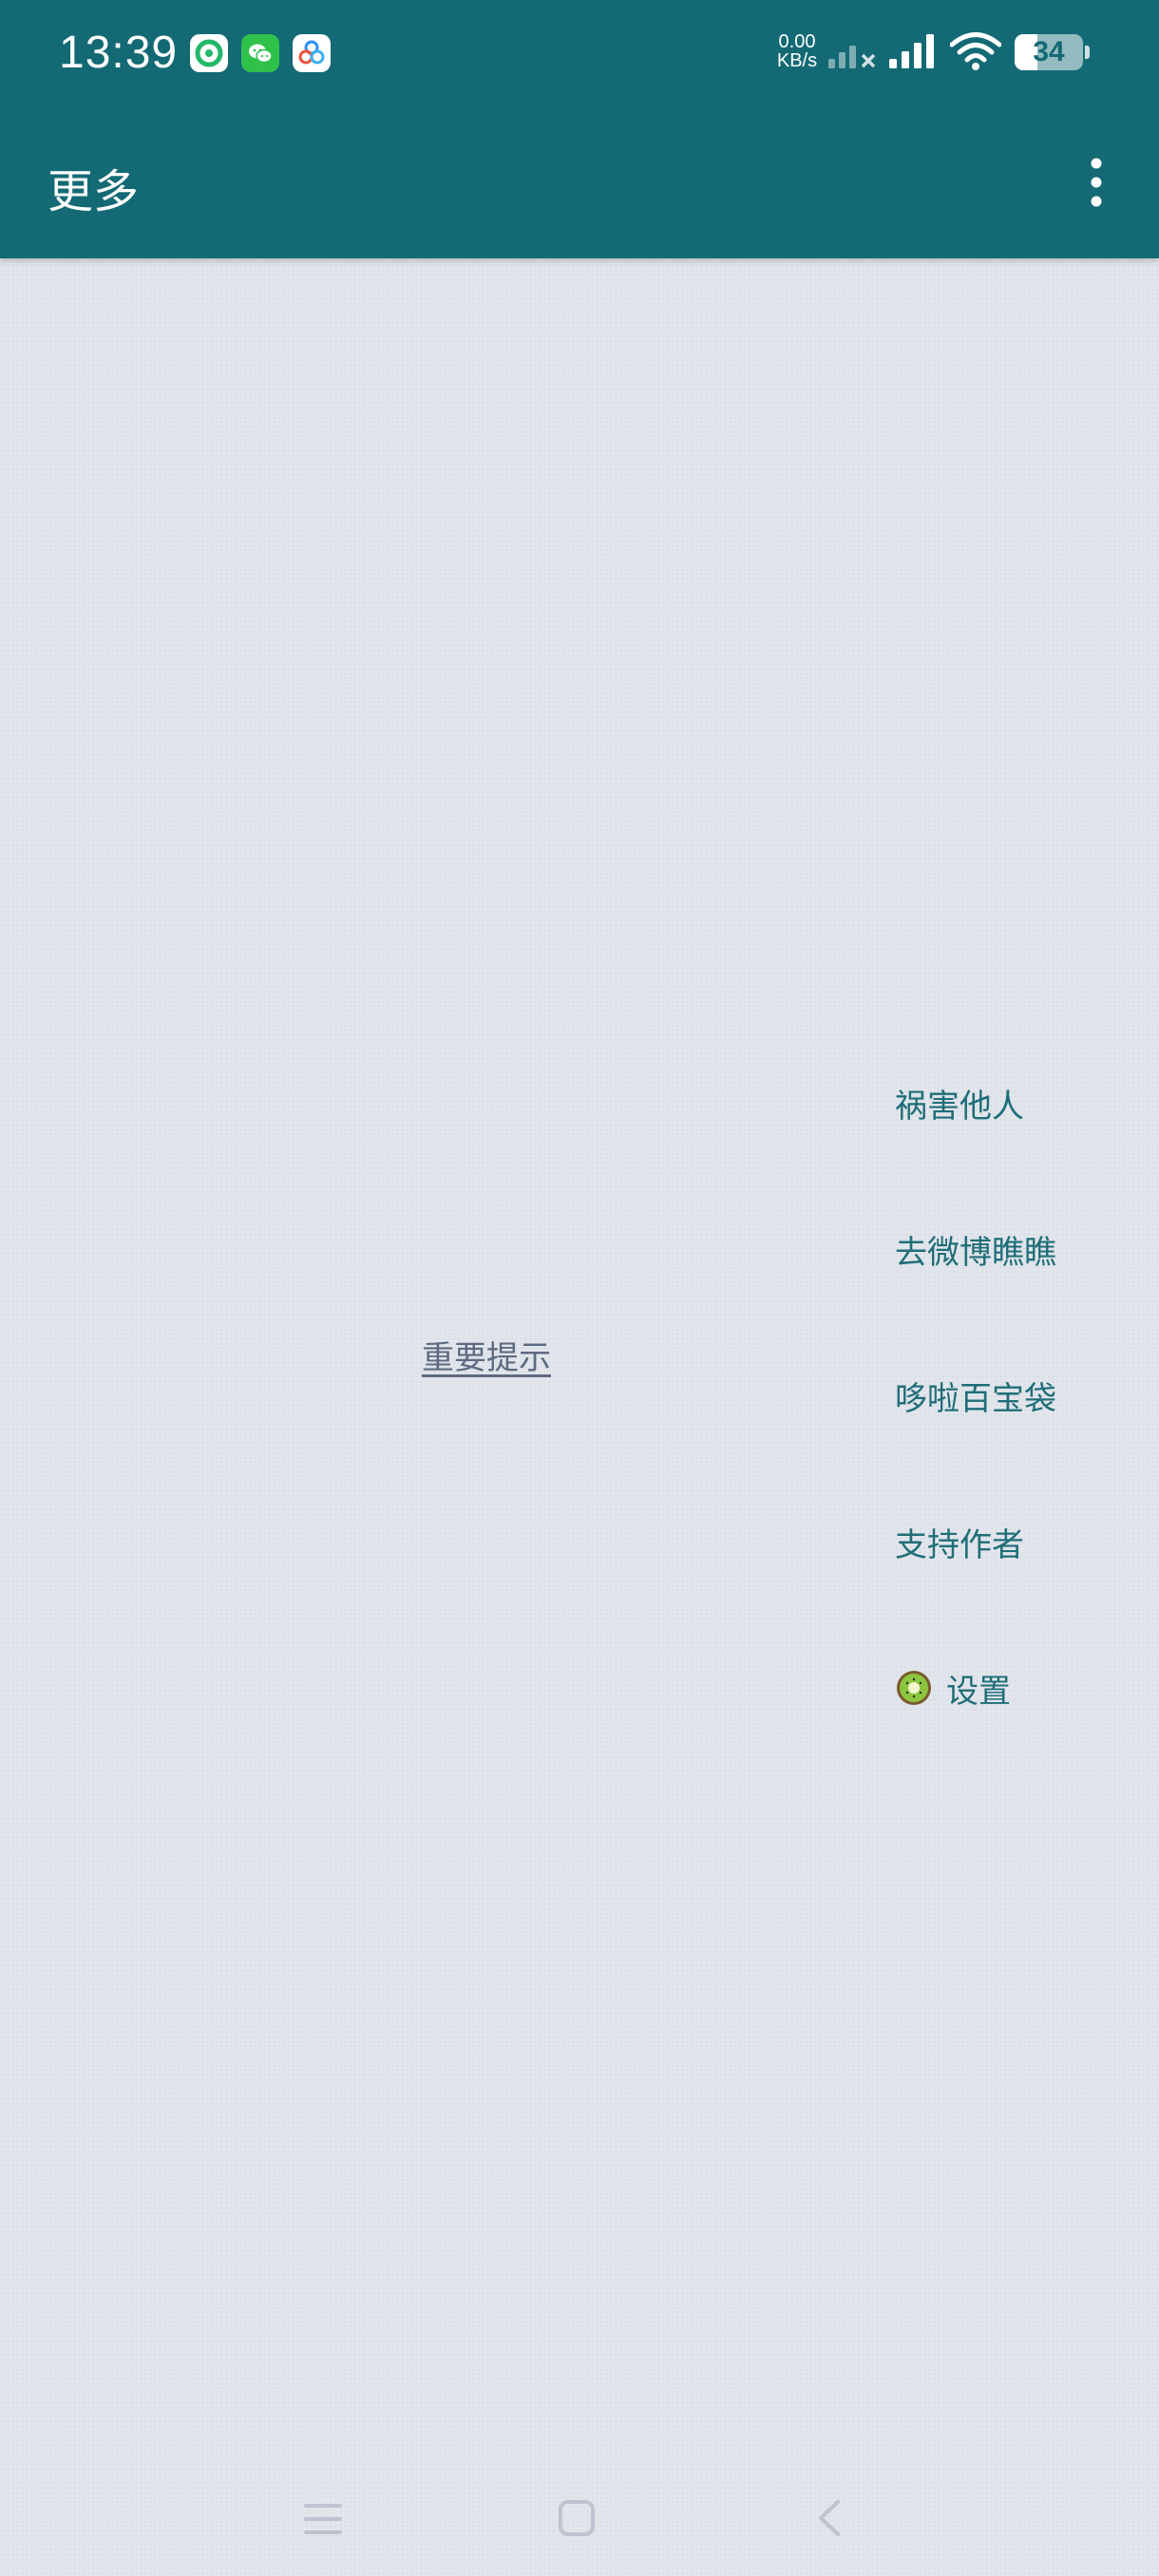 The width and height of the screenshot is (1159, 2576). What do you see at coordinates (797, 60) in the screenshot?
I see `network-speed-unit: KB/s` at bounding box center [797, 60].